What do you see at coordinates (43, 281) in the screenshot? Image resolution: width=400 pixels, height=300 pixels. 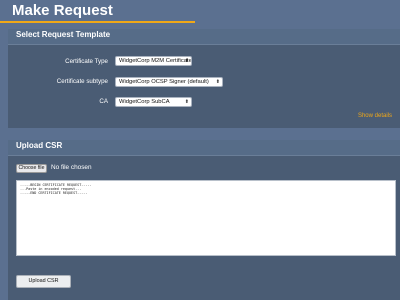 I see `upload-csr-button: Upload CSR` at bounding box center [43, 281].